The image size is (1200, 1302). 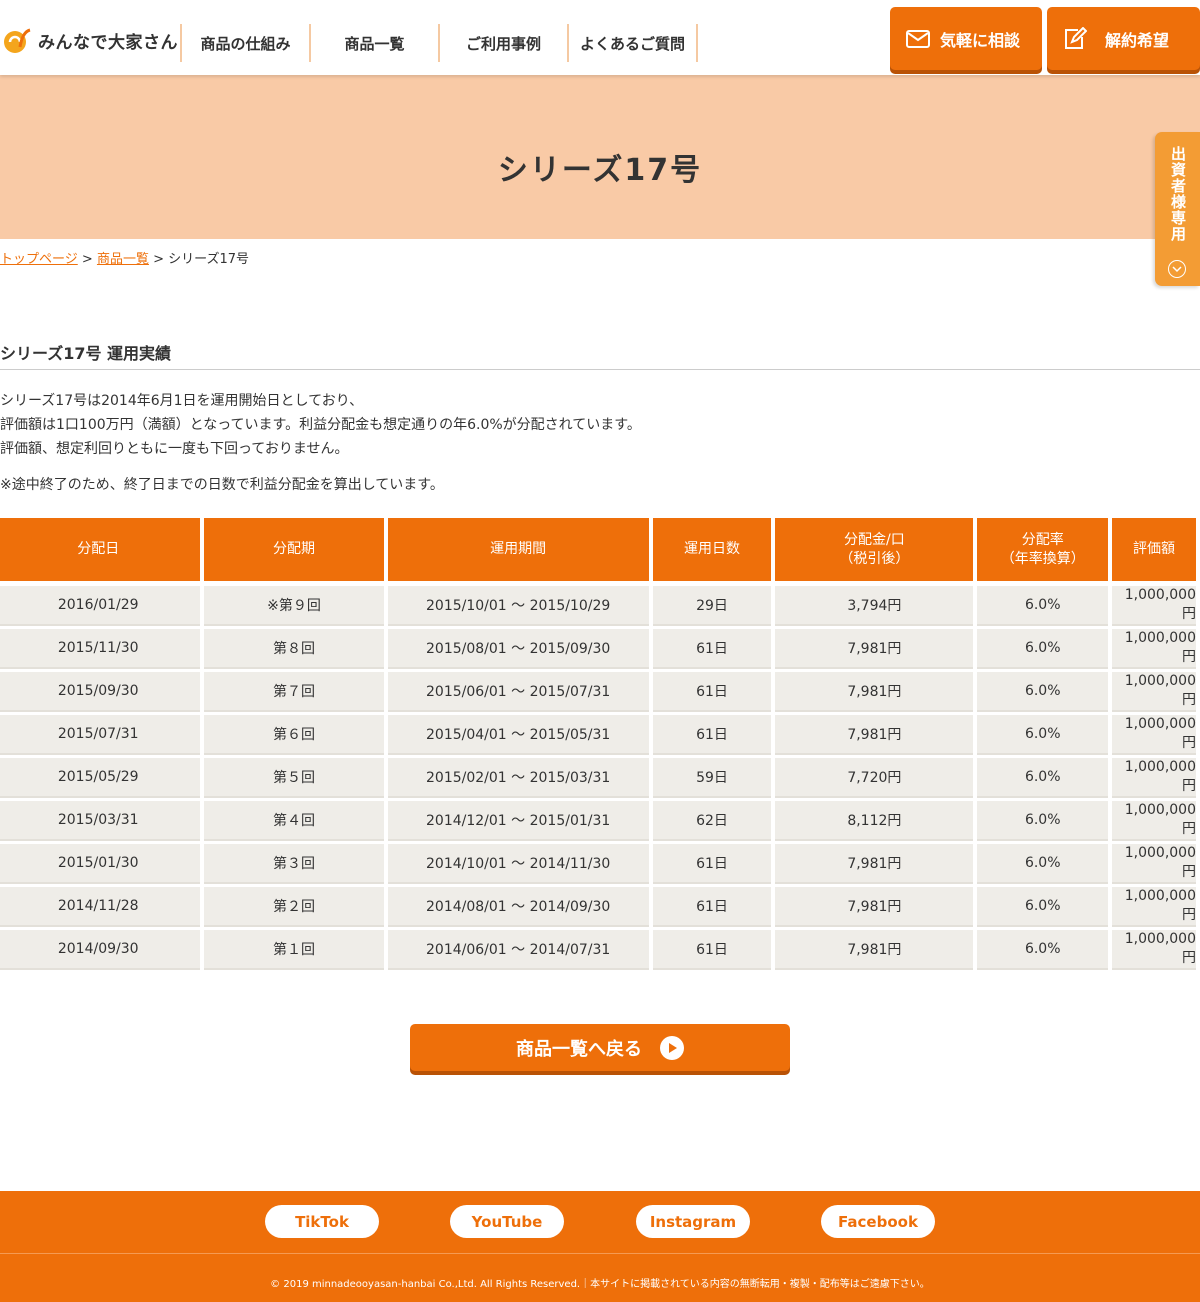 What do you see at coordinates (294, 820) in the screenshot?
I see `cell-period-number: 第４回` at bounding box center [294, 820].